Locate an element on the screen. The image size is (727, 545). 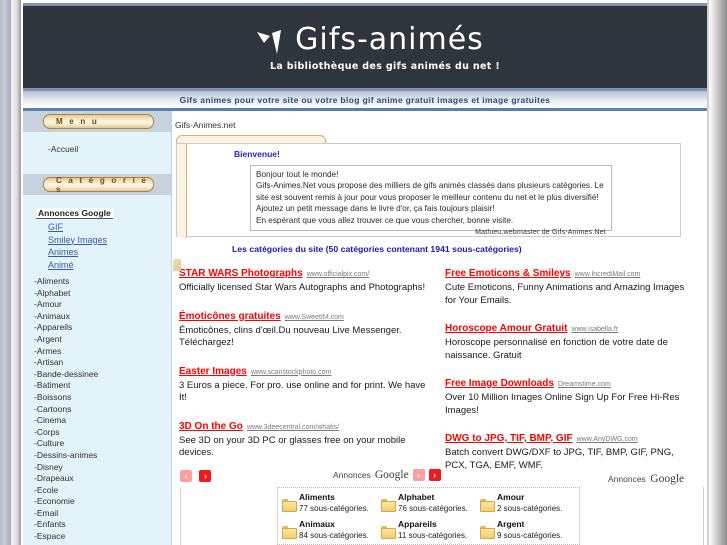
category-folder-name: Aliments is located at coordinates (334, 497).